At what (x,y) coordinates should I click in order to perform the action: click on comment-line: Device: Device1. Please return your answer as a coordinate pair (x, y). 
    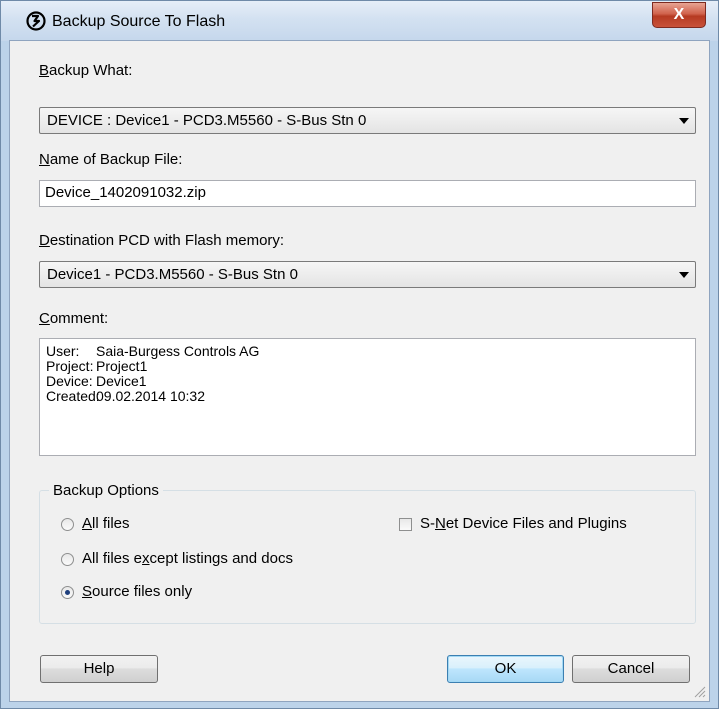
    Looking at the image, I should click on (96, 381).